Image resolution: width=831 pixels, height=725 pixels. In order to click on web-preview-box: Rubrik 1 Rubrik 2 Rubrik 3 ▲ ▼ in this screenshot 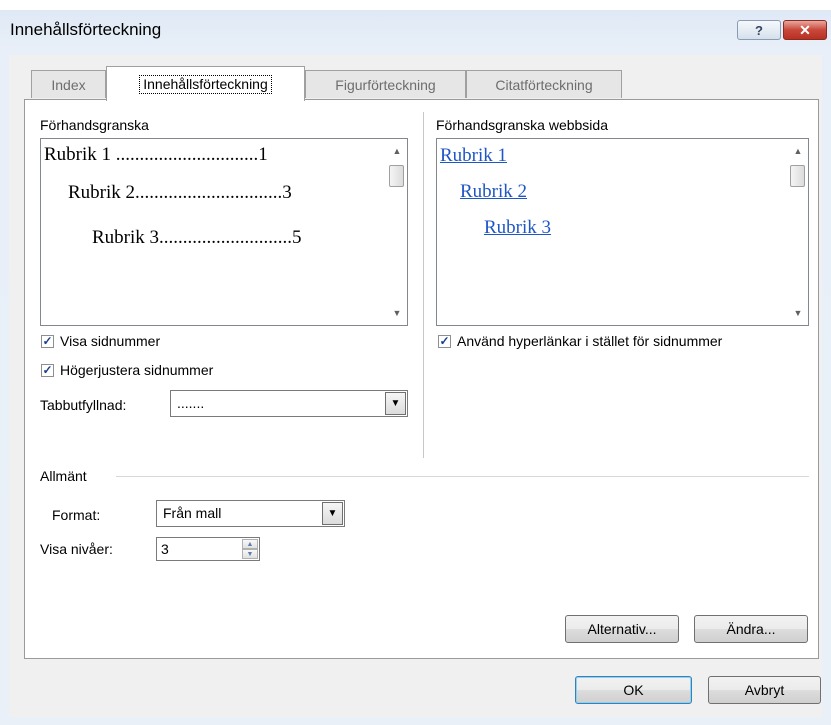, I will do `click(622, 232)`.